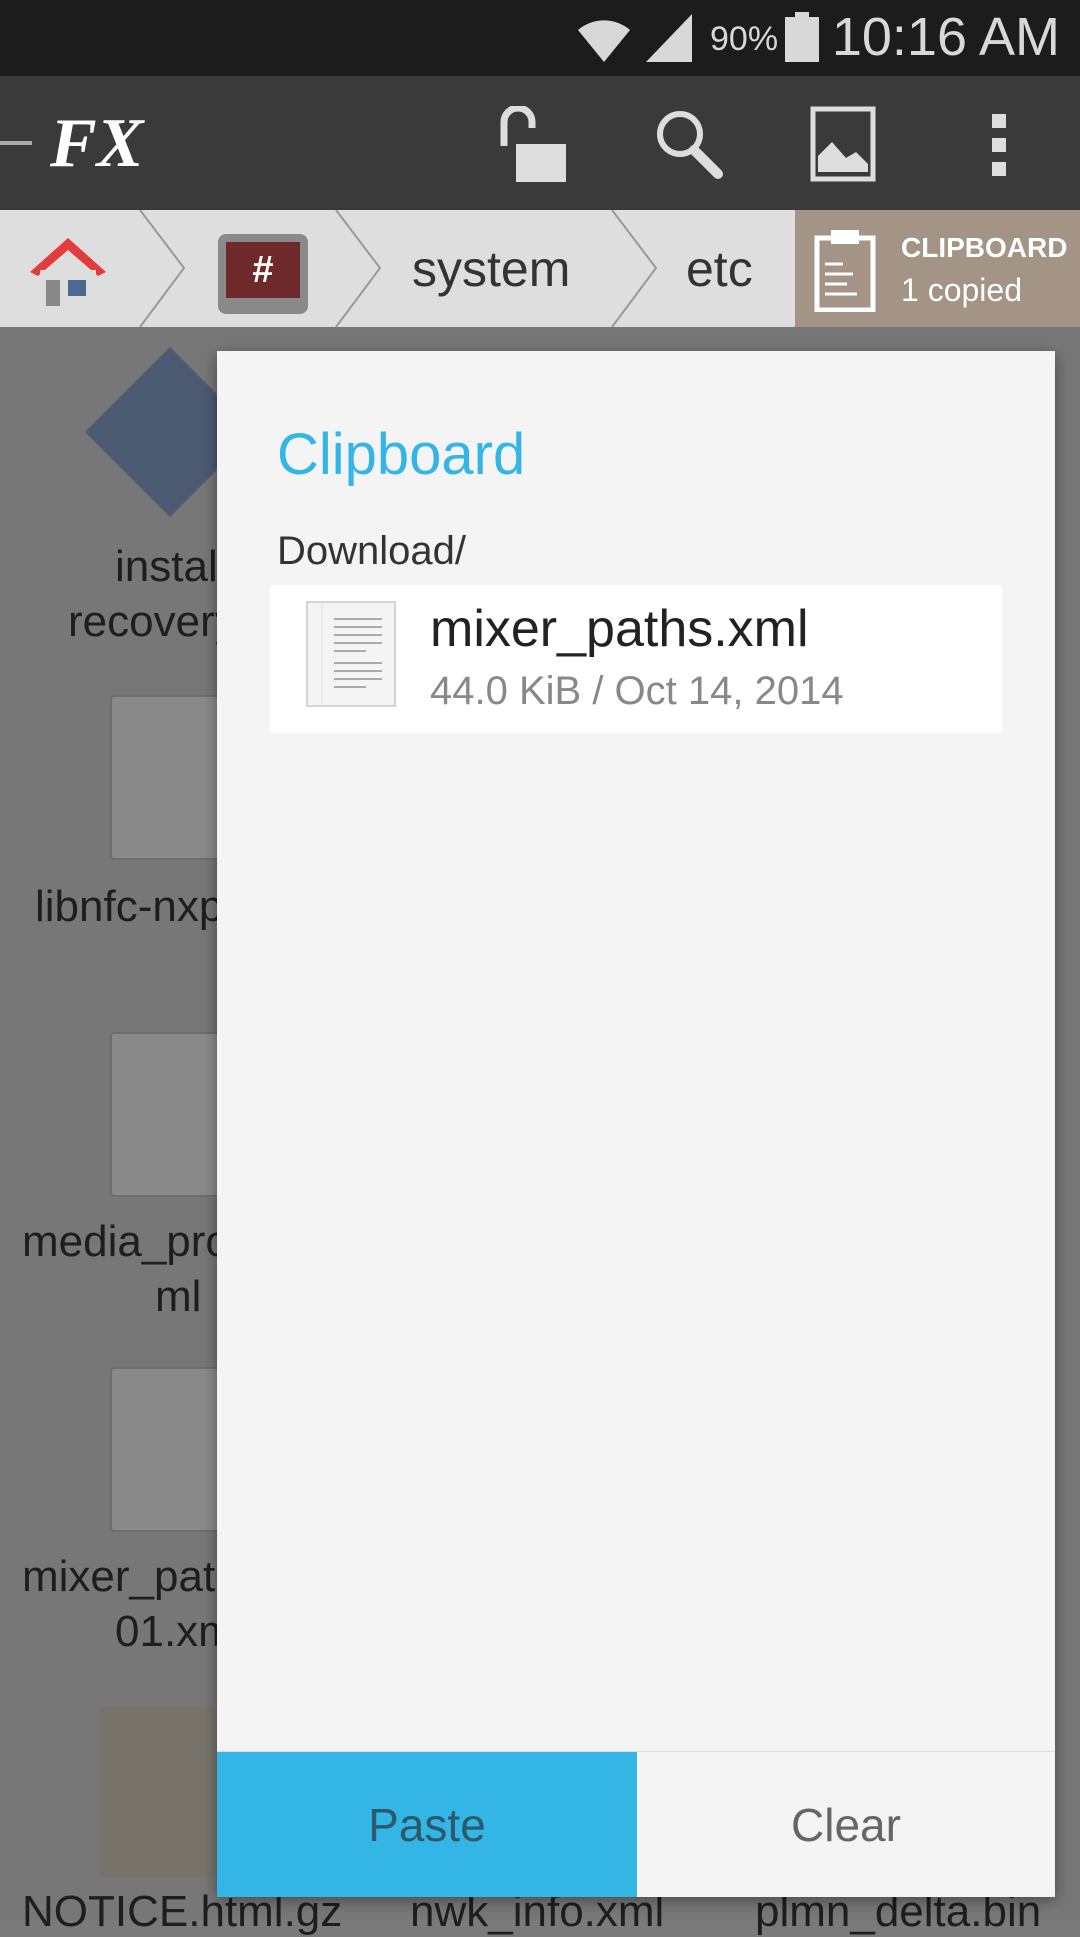 The width and height of the screenshot is (1080, 1937). Describe the element at coordinates (129, 907) in the screenshot. I see `file-label: libnfc-nxp` at that location.